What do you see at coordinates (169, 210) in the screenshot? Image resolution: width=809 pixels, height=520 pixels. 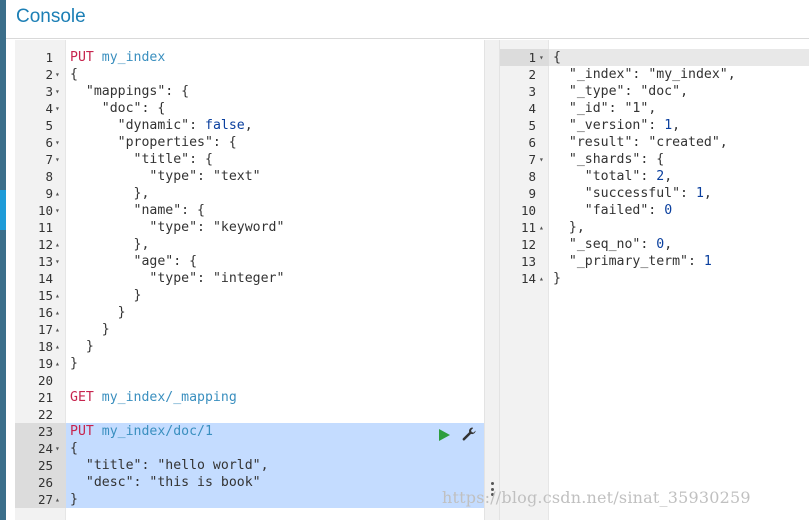 I see `code-text: "name": {` at bounding box center [169, 210].